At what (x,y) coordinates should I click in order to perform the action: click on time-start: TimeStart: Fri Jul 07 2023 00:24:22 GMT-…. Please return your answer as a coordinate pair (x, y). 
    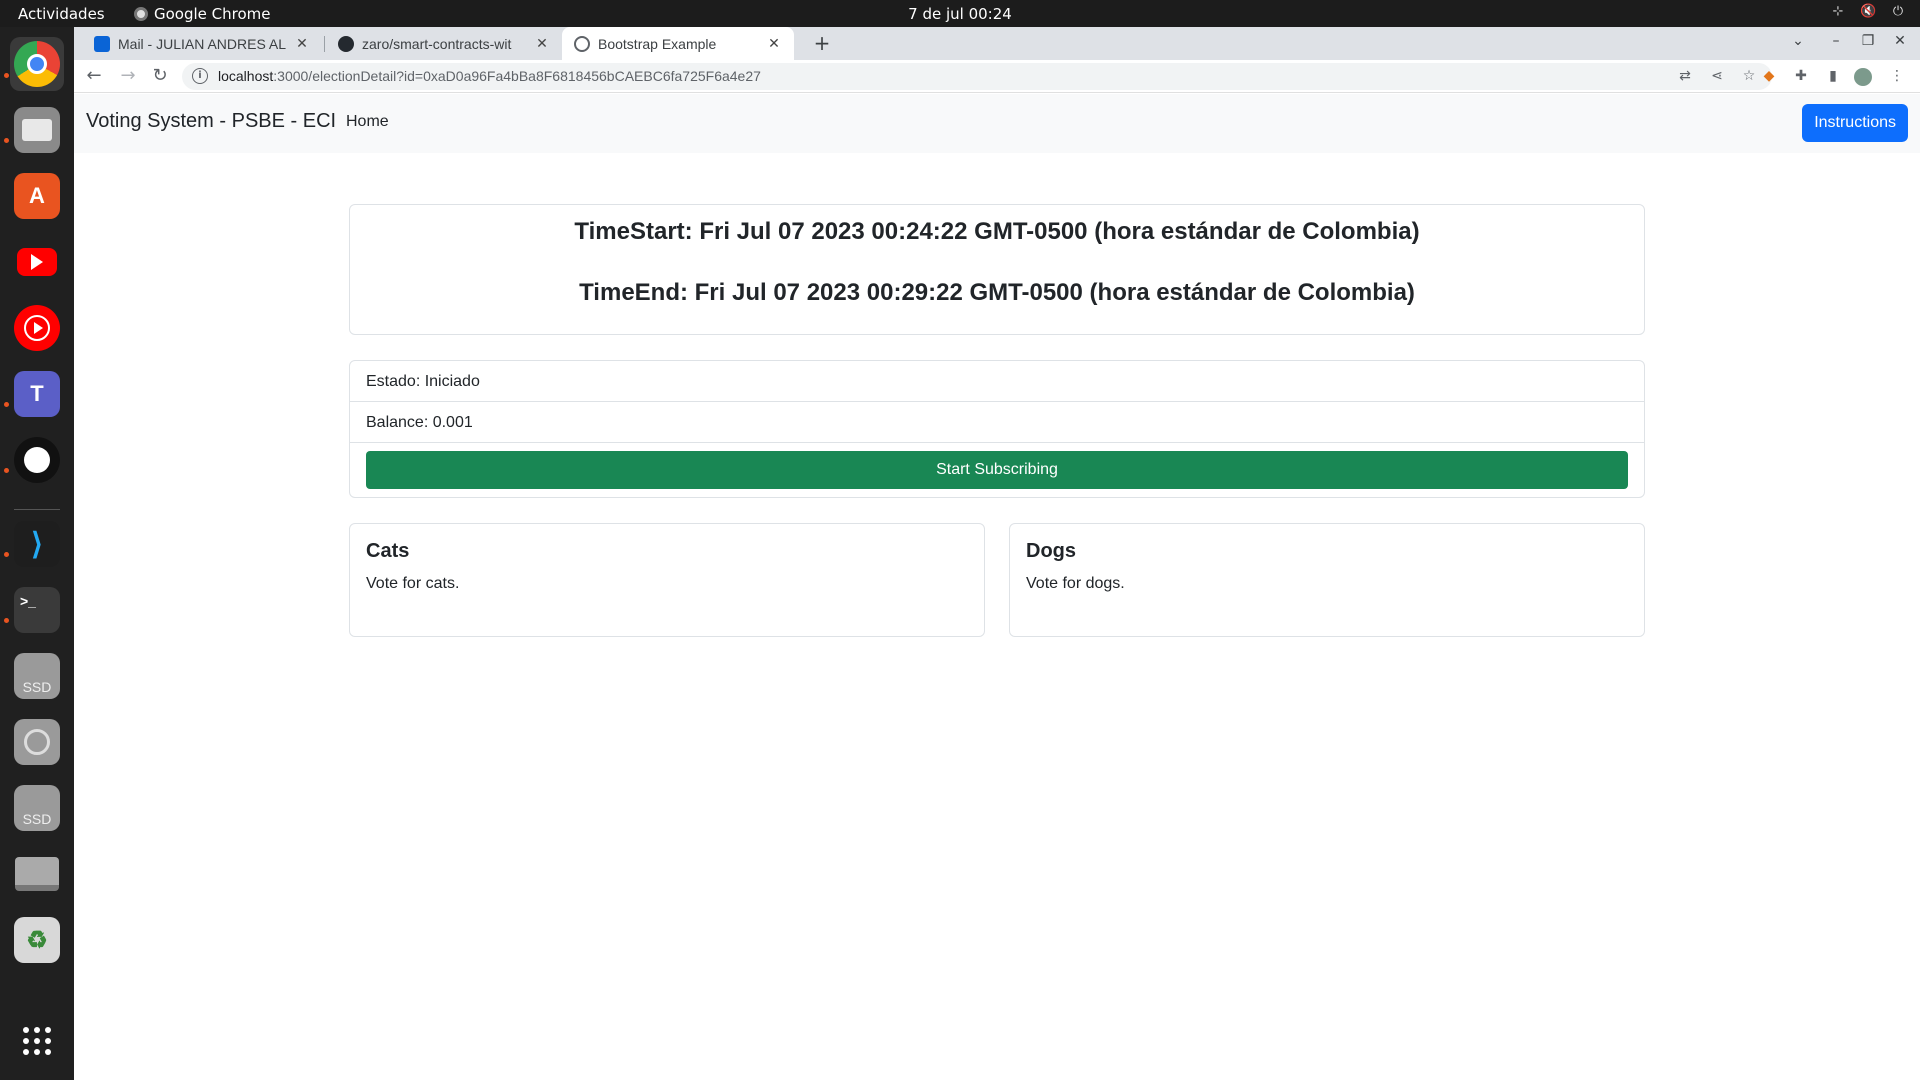
    Looking at the image, I should click on (997, 231).